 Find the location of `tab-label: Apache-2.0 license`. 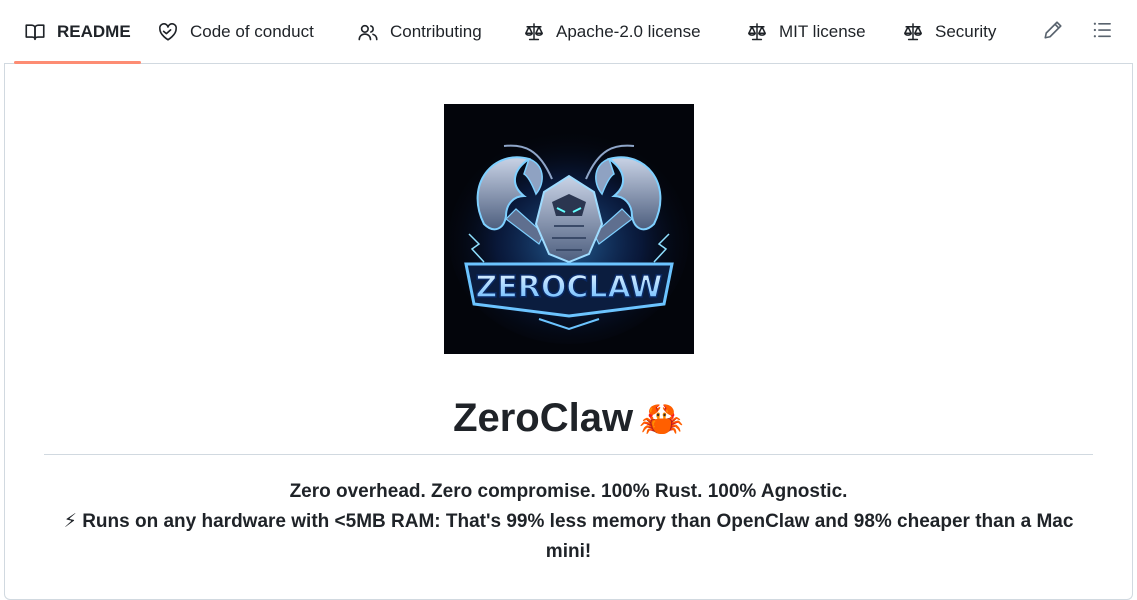

tab-label: Apache-2.0 license is located at coordinates (628, 31).